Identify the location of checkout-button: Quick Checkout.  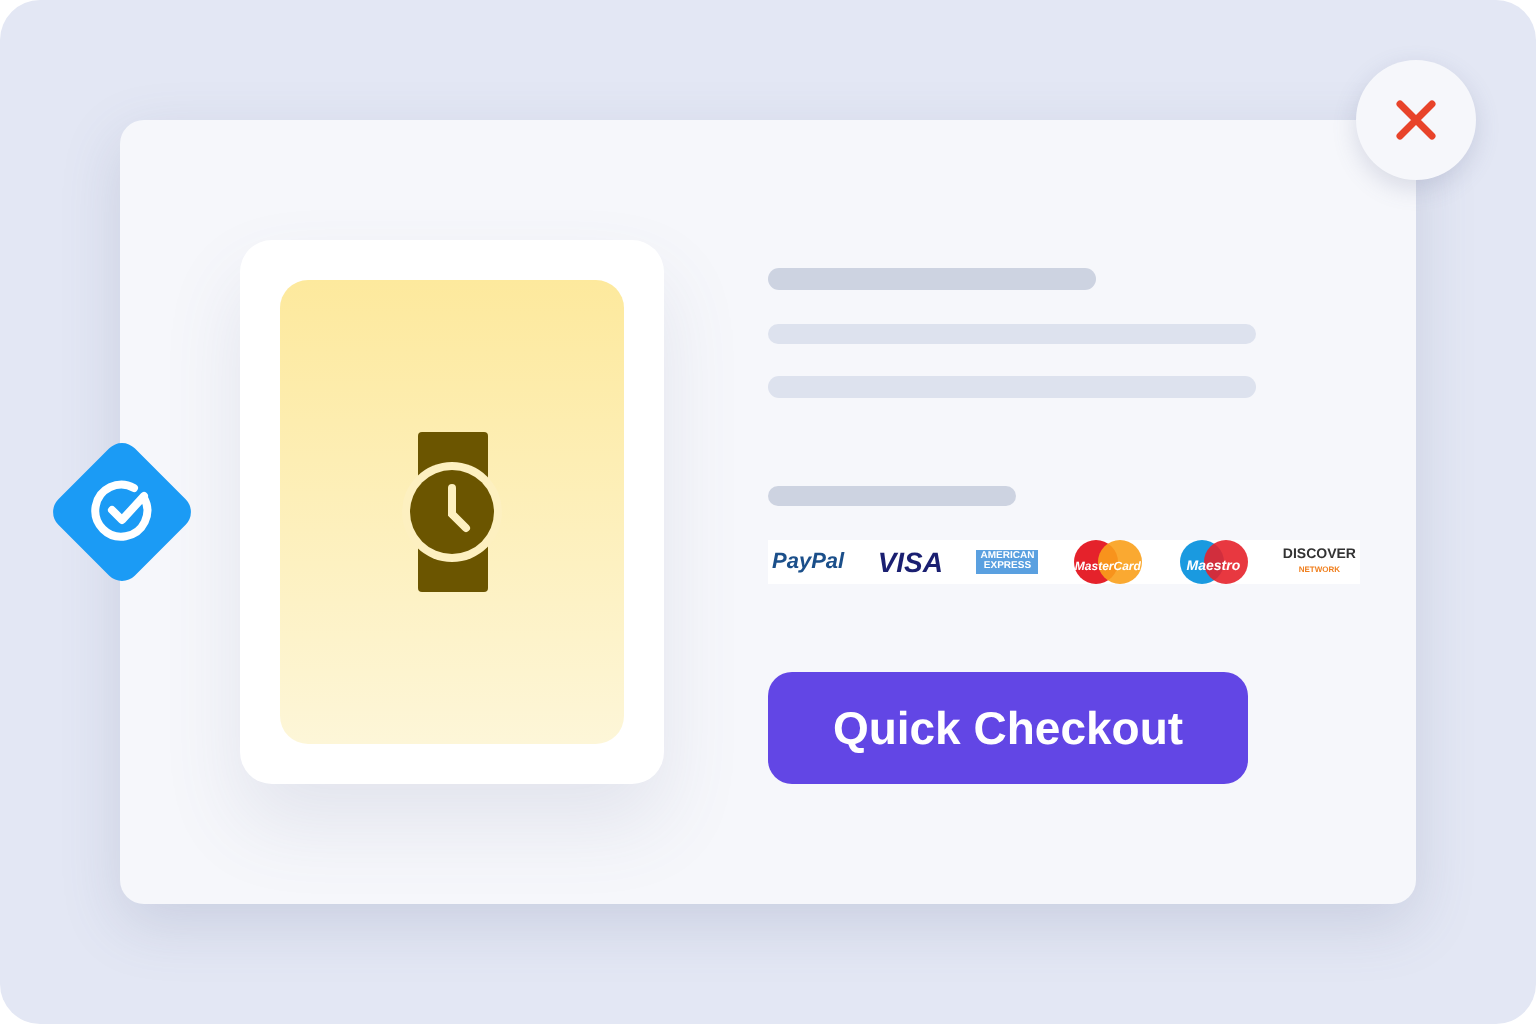
(1008, 728).